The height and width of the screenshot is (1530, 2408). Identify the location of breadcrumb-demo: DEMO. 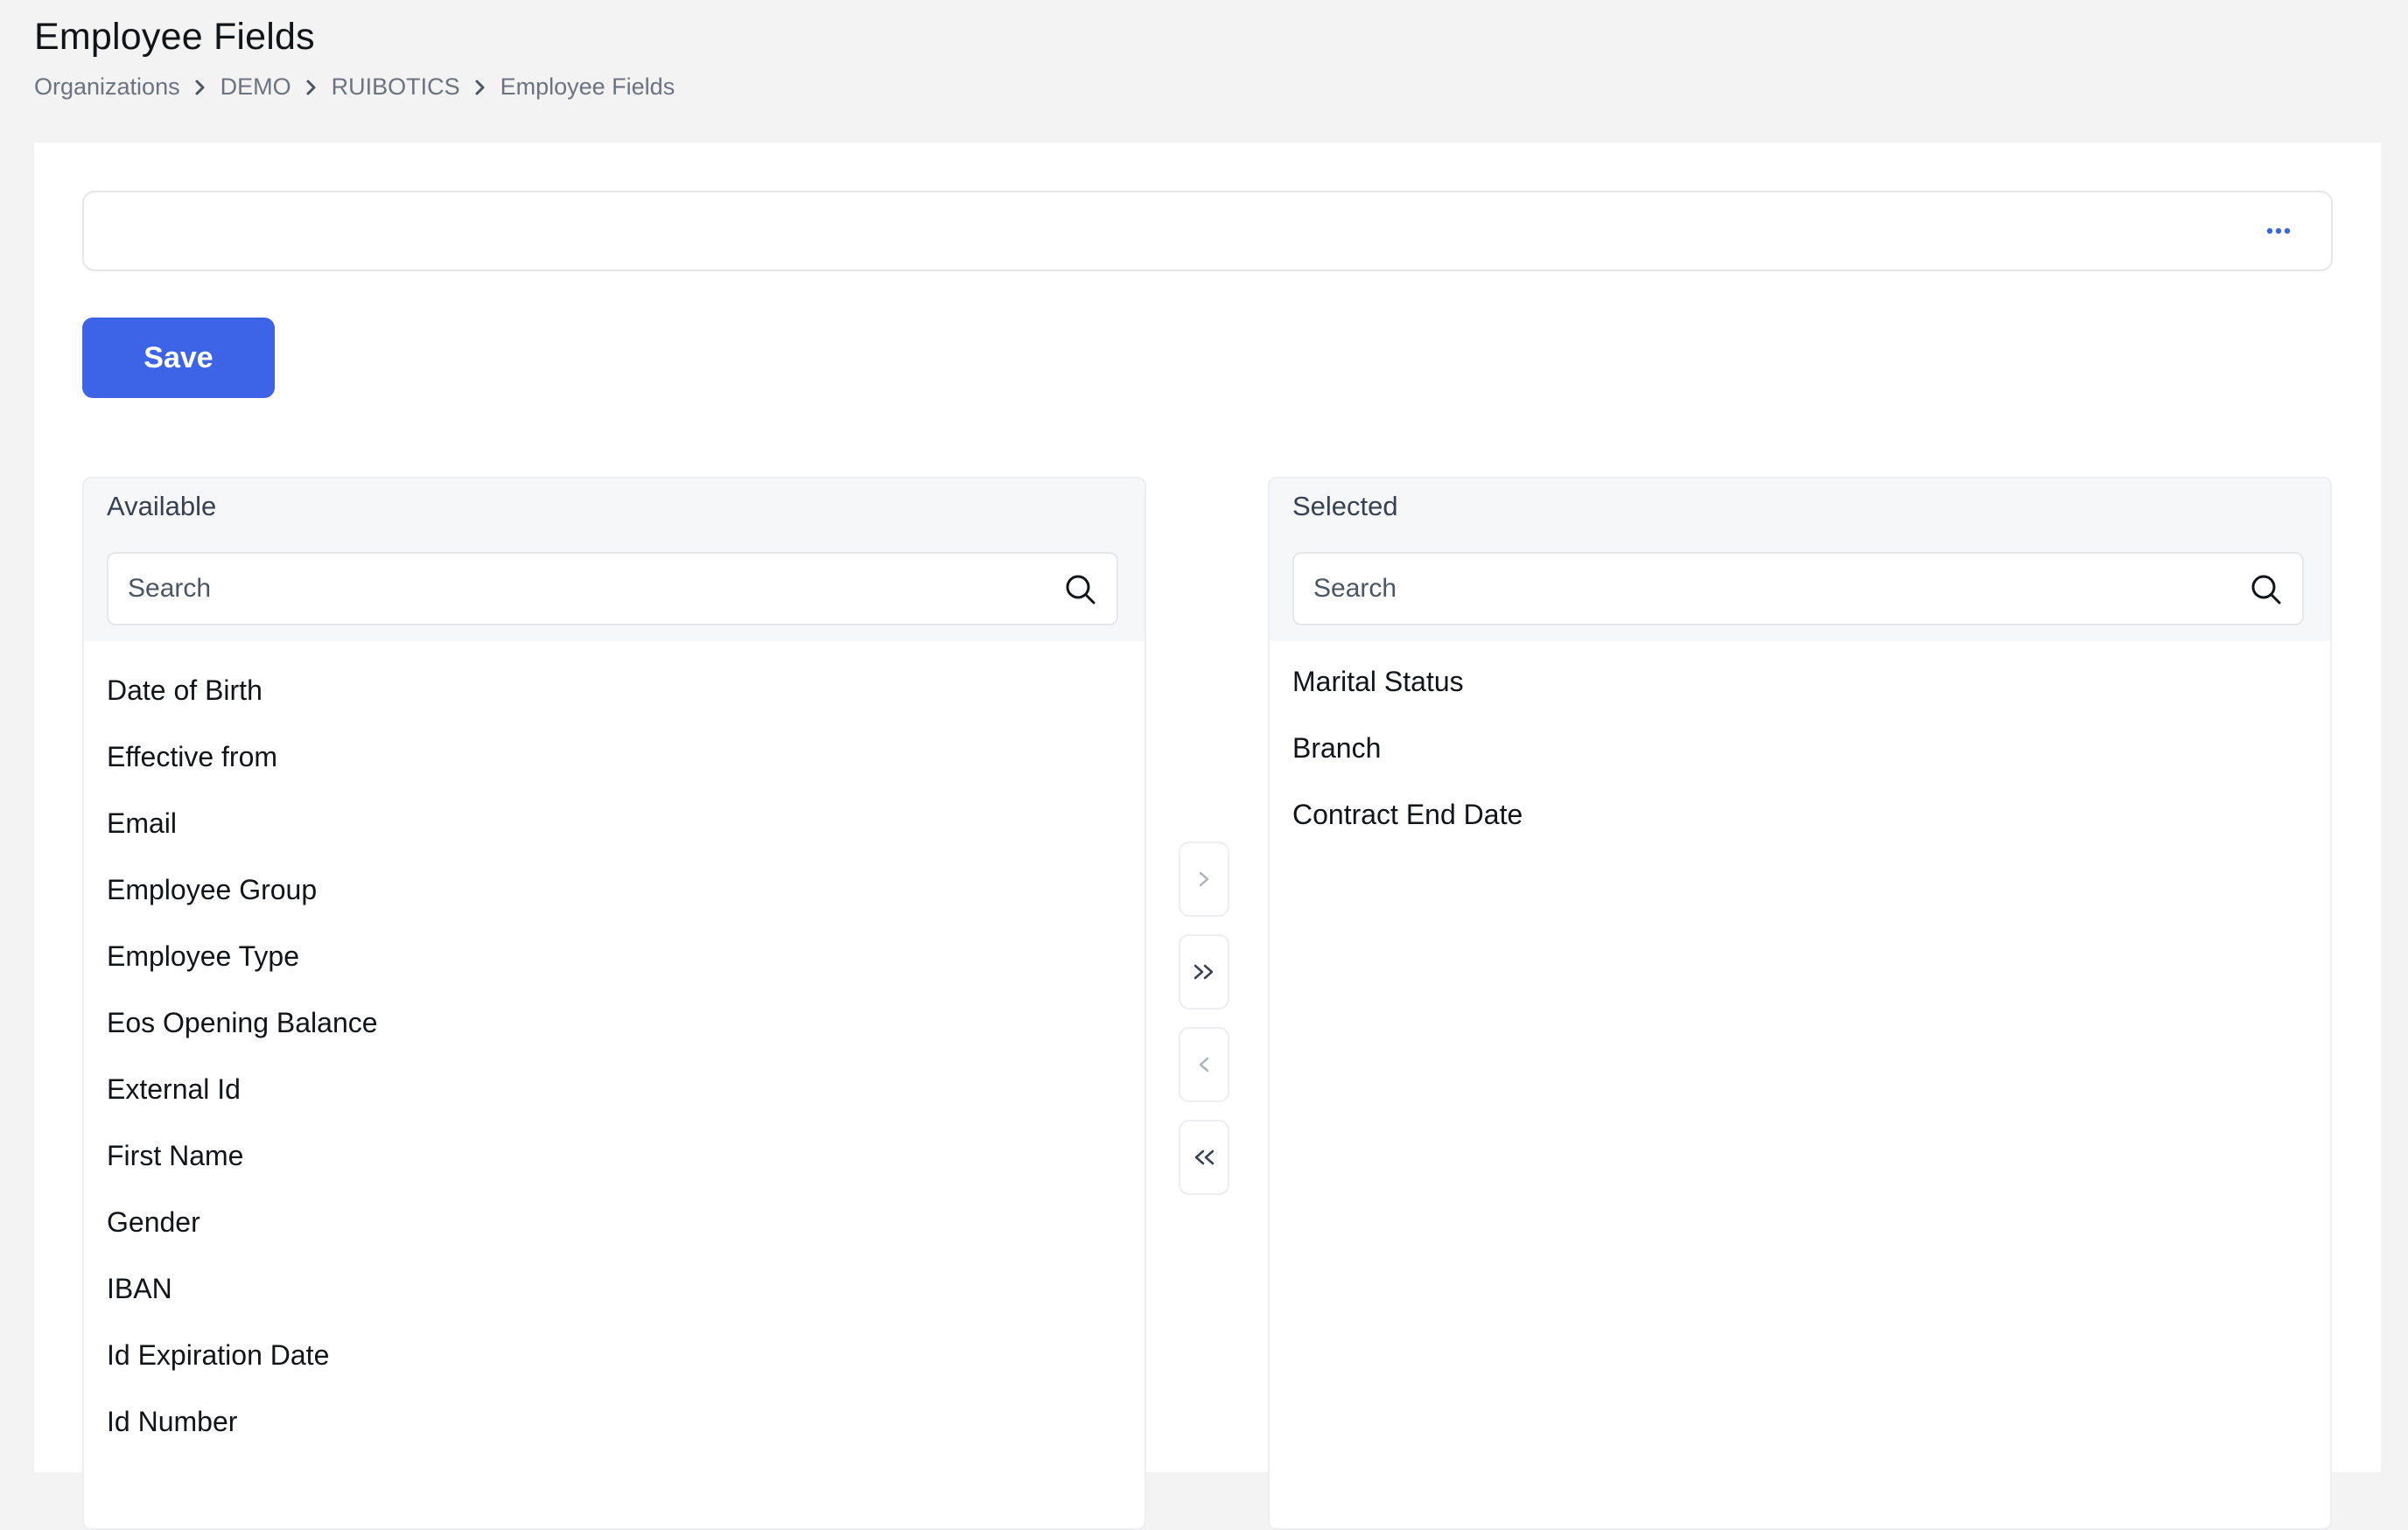
(255, 87).